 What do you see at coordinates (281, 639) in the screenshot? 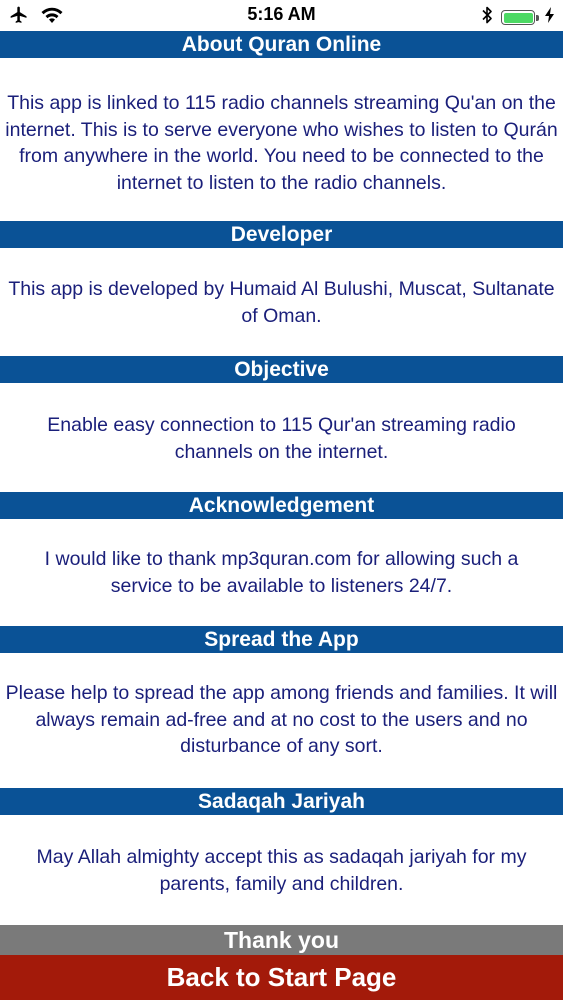
I see `section-header-spread: Spread the App` at bounding box center [281, 639].